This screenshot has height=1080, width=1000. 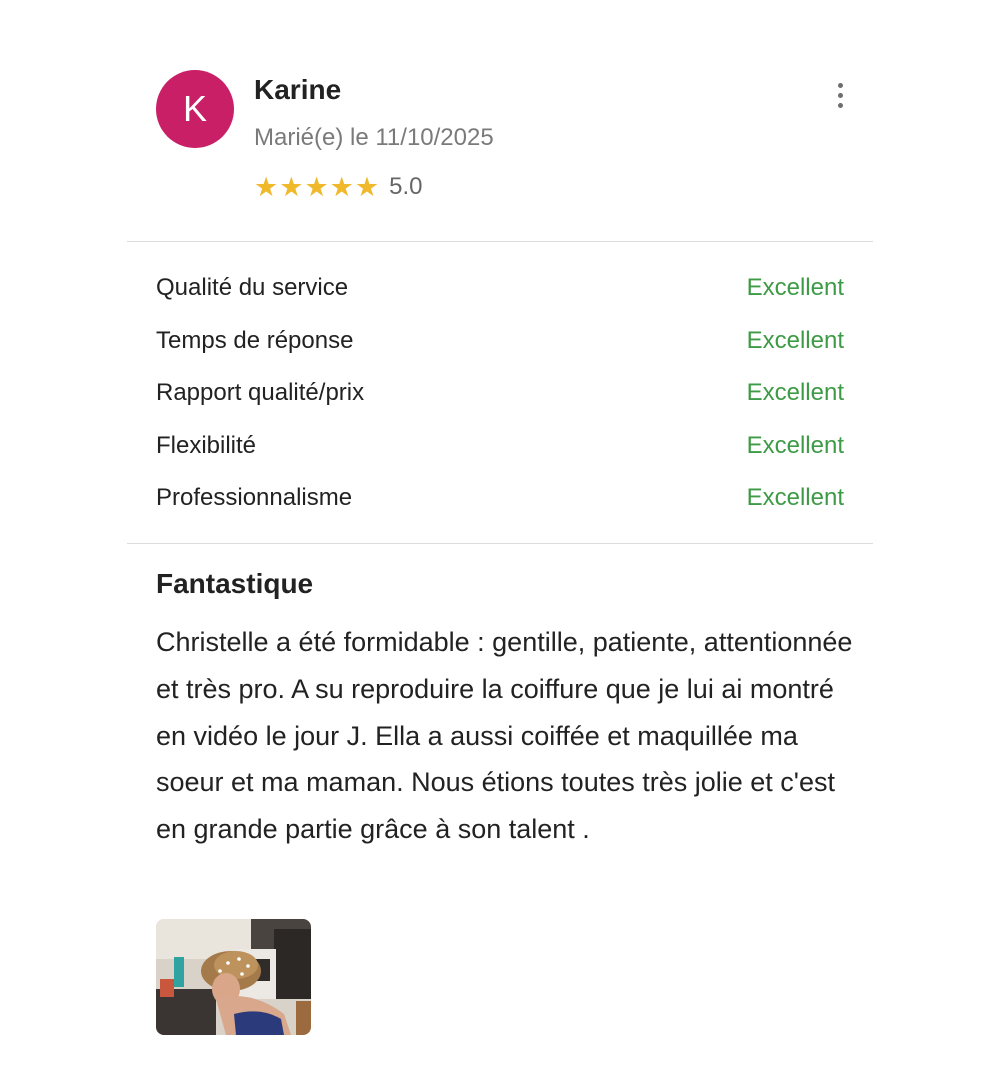 I want to click on review-photo-thumbnail, so click(x=233, y=977).